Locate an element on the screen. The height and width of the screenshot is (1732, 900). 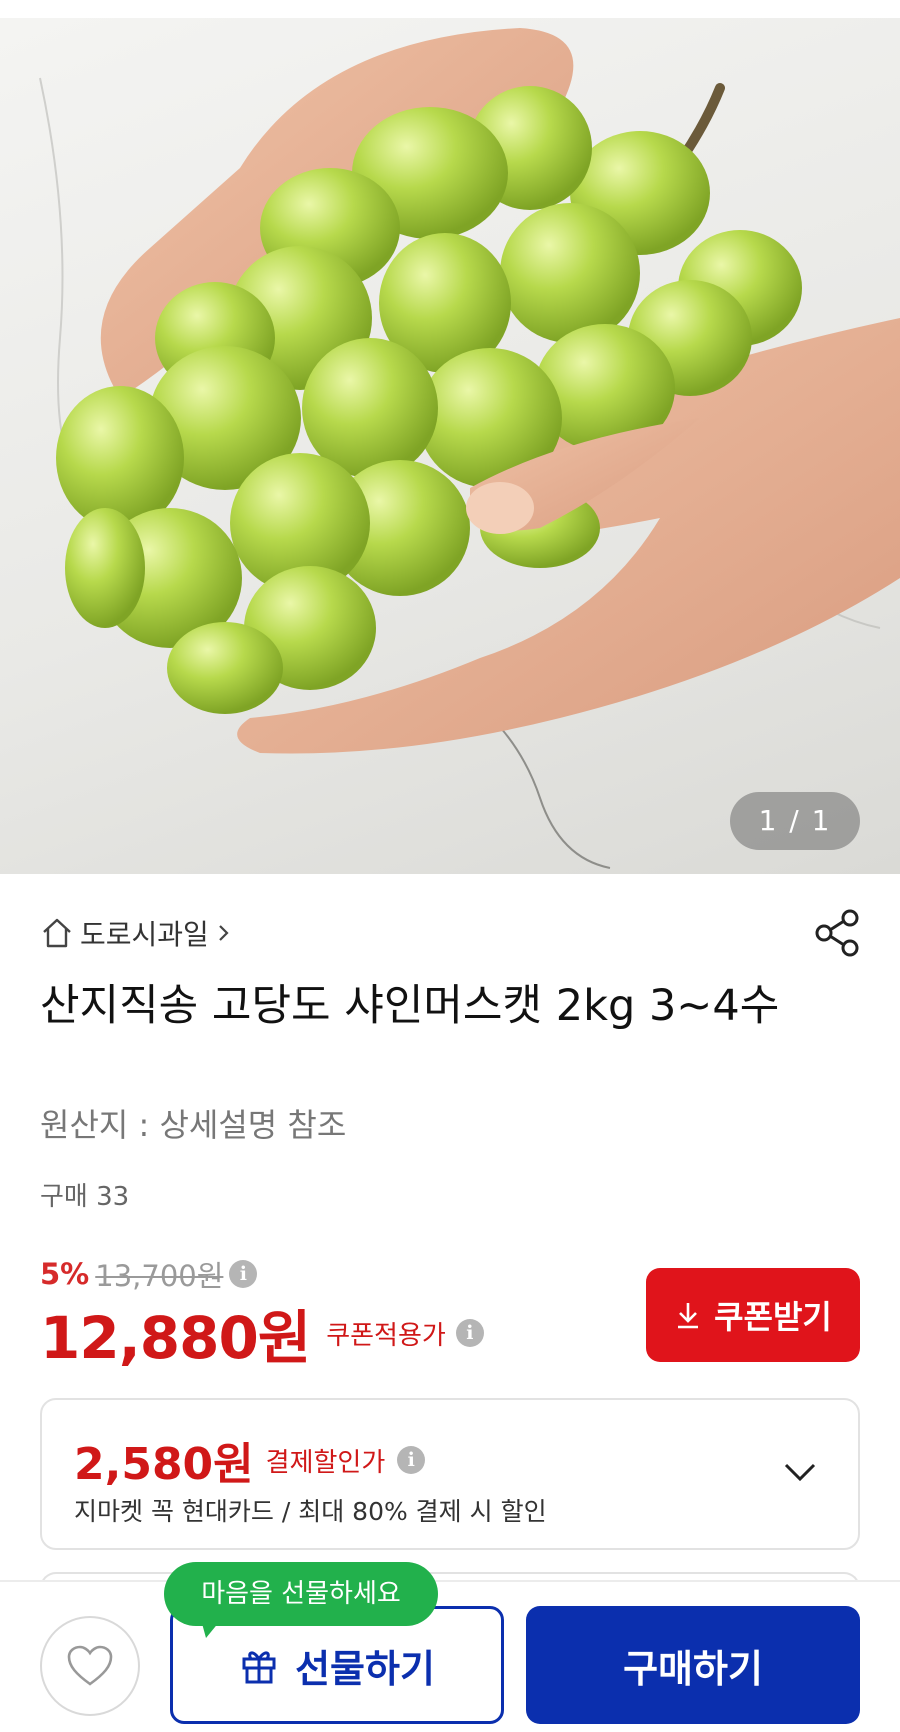
download-icon is located at coordinates (688, 1316).